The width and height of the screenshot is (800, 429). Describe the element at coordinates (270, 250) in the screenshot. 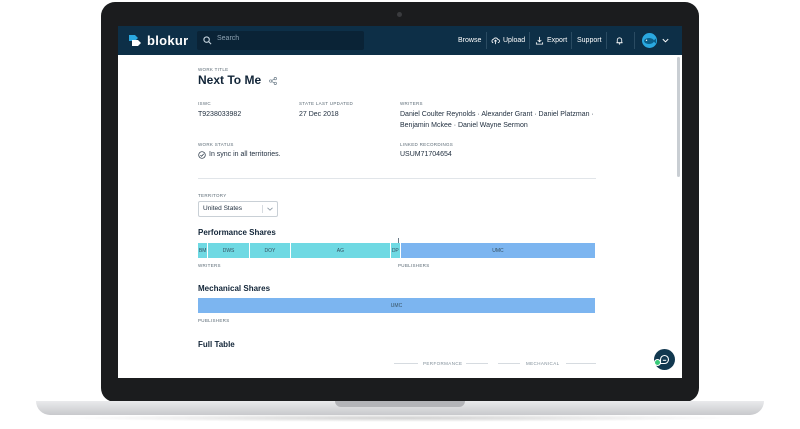

I see `share-segment-doy: DOY` at that location.